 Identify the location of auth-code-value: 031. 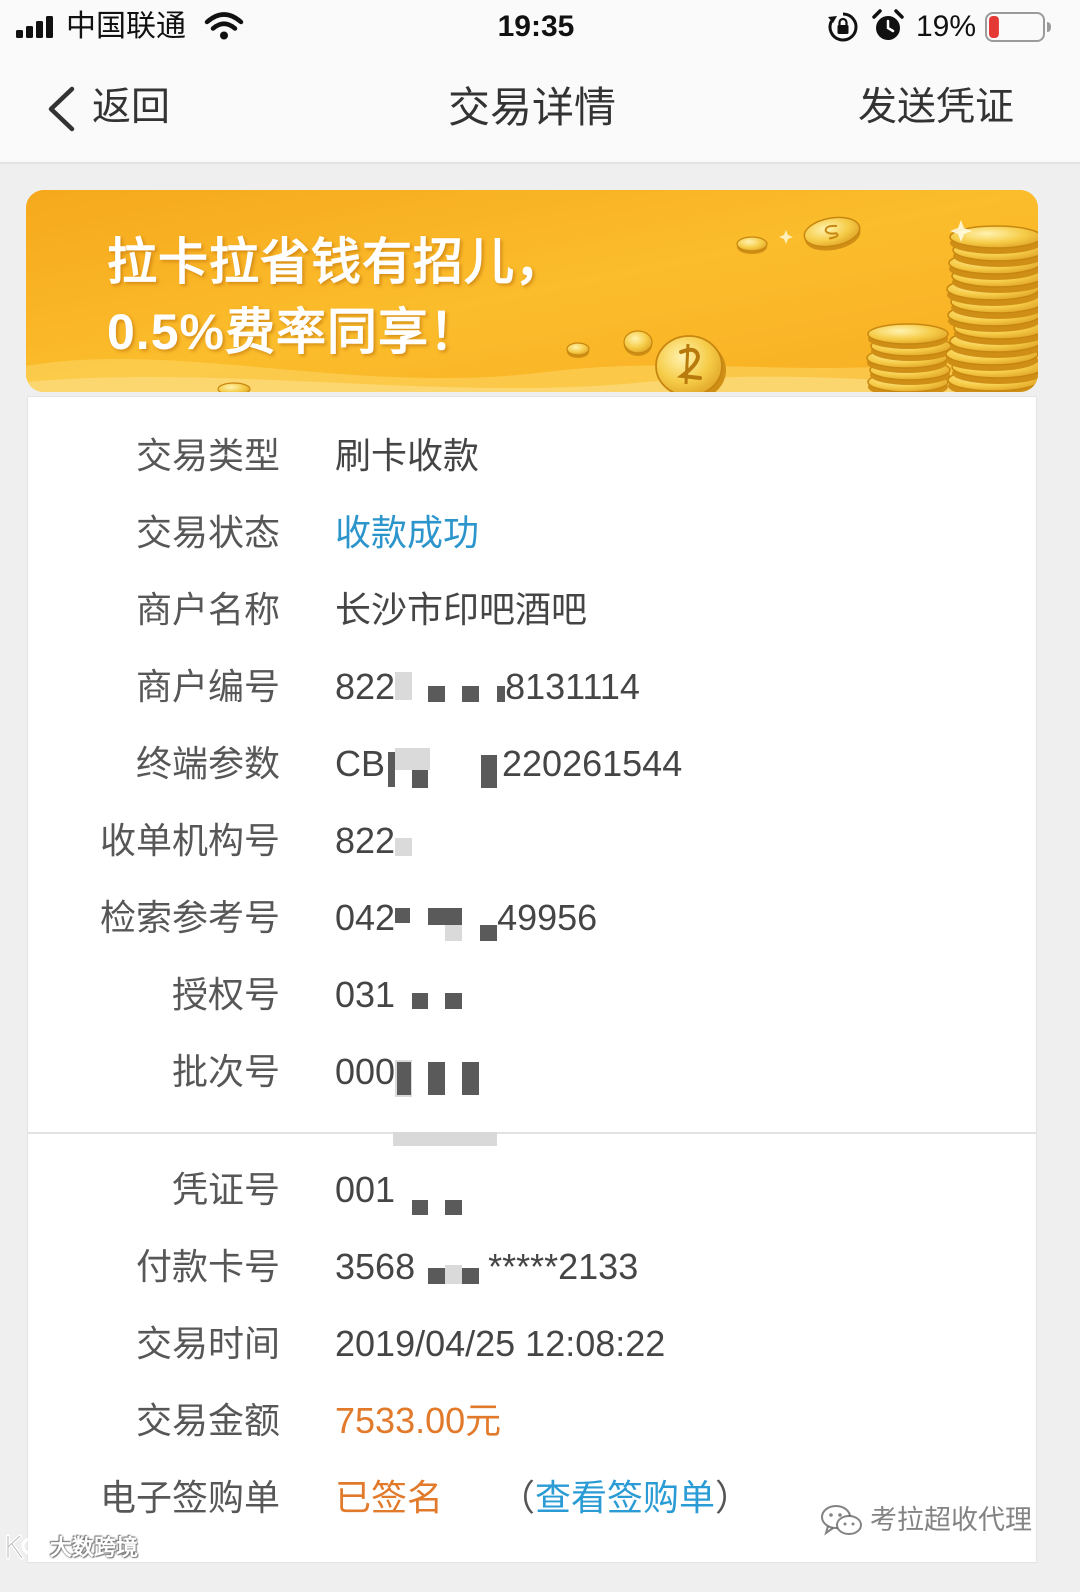
(400, 994).